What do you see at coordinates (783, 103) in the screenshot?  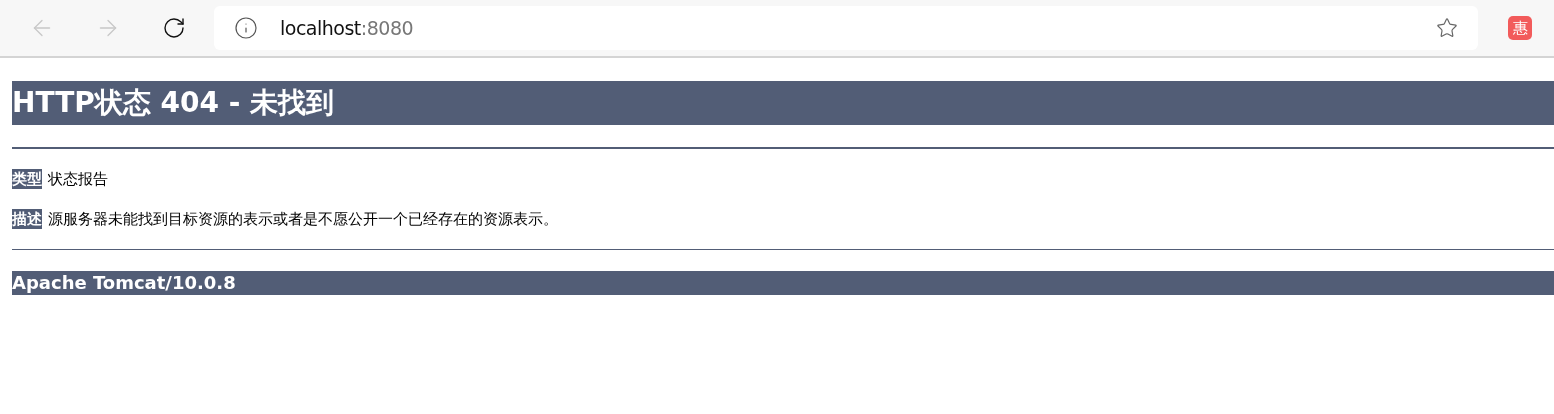 I see `page-heading: HTTP状态 404 - 未找到` at bounding box center [783, 103].